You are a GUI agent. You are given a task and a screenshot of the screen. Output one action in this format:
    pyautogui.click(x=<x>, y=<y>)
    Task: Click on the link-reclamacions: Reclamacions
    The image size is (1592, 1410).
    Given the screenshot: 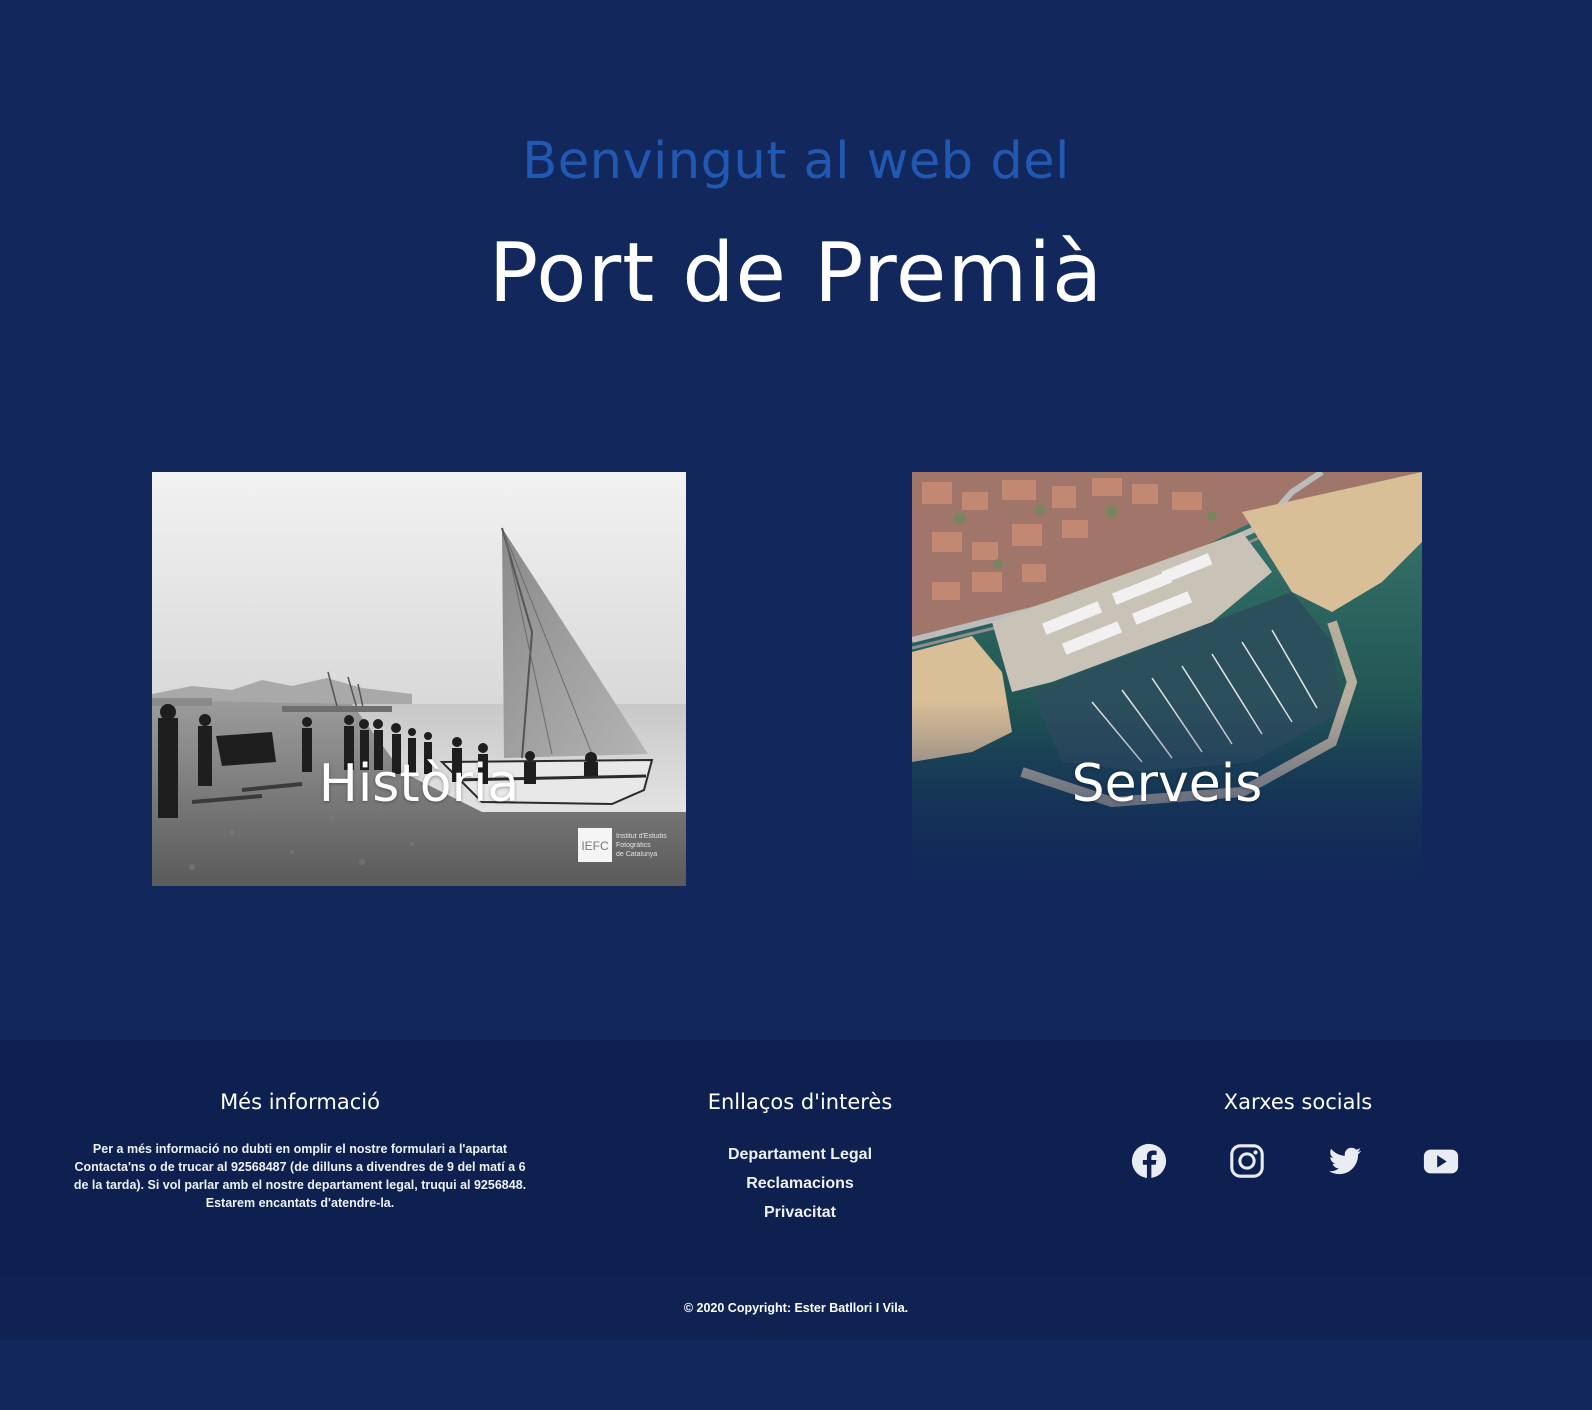 What is the action you would take?
    pyautogui.click(x=800, y=1183)
    